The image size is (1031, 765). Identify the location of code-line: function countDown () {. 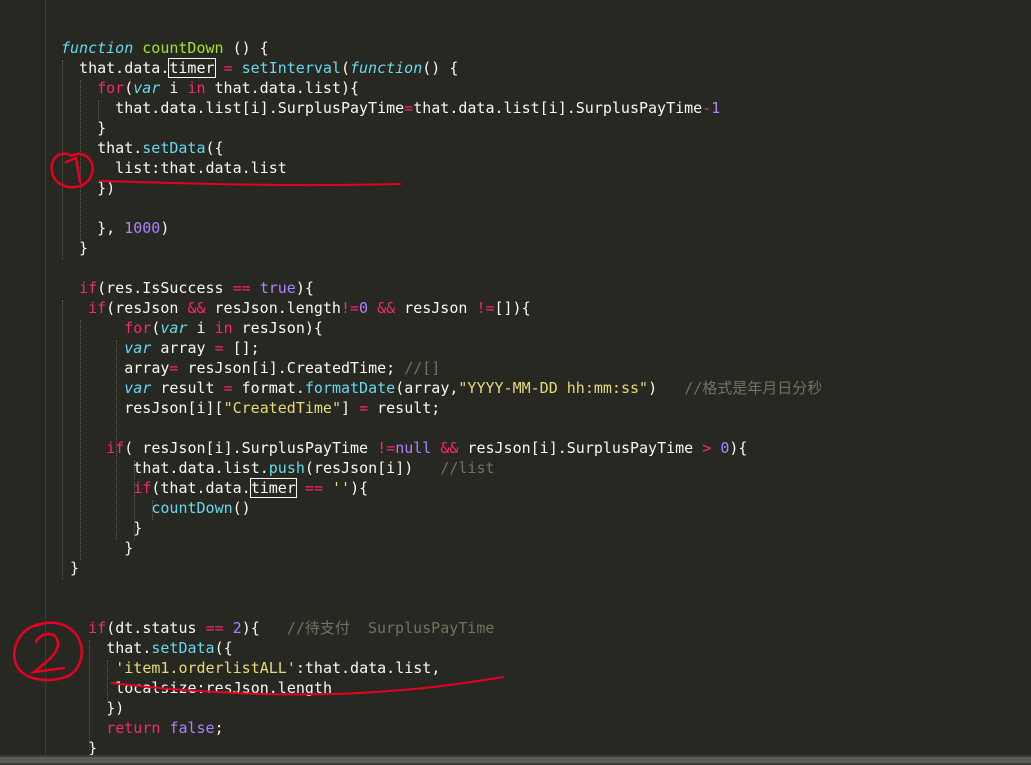
(165, 48).